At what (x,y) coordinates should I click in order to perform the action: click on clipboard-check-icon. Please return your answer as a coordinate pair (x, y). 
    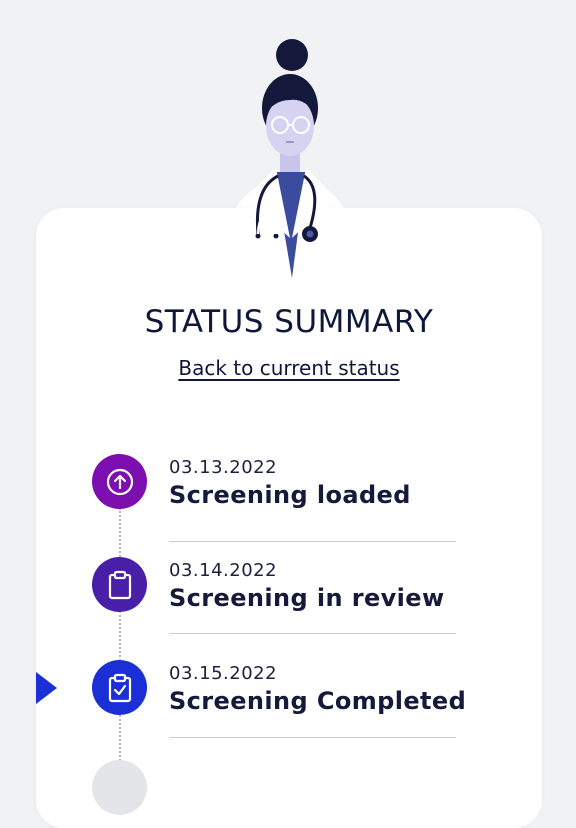
    Looking at the image, I should click on (119, 687).